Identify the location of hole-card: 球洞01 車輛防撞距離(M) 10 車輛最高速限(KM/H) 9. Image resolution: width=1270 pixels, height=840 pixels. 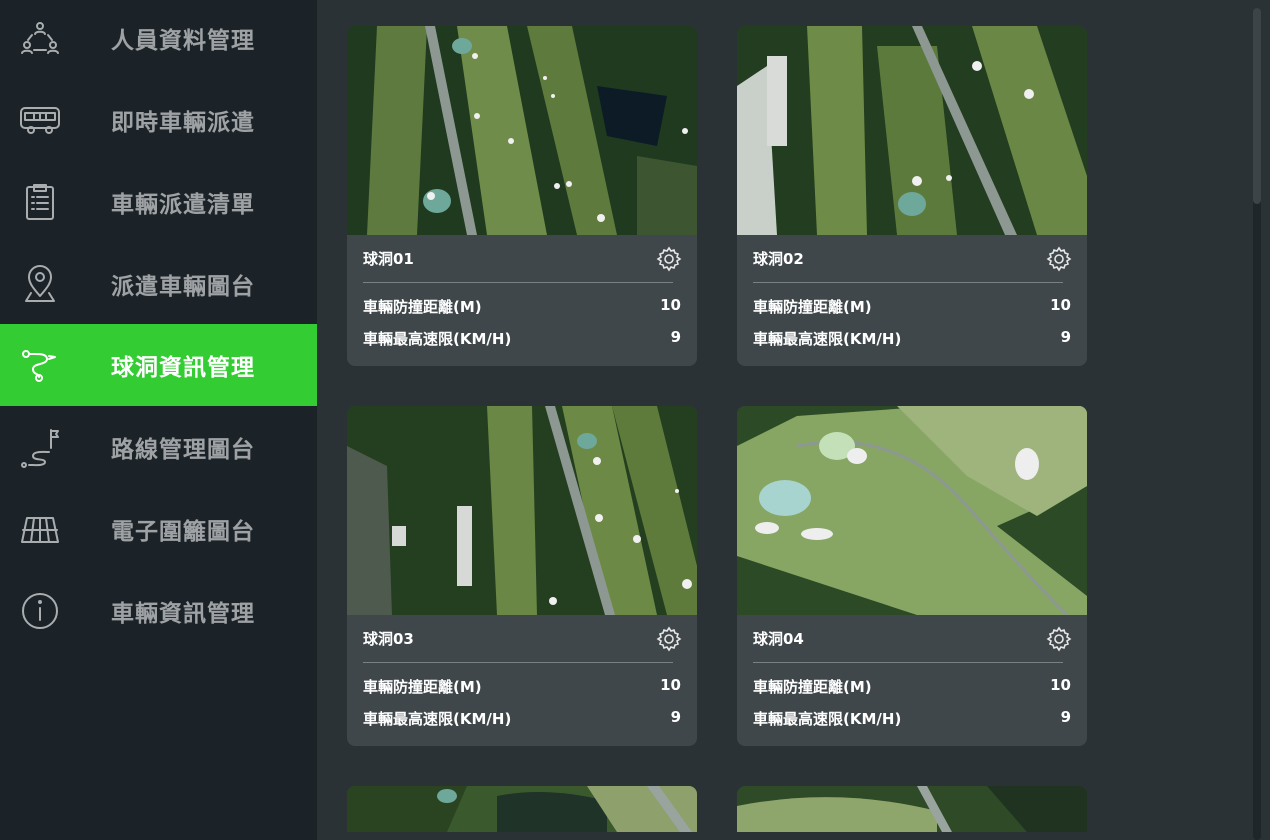
(522, 196).